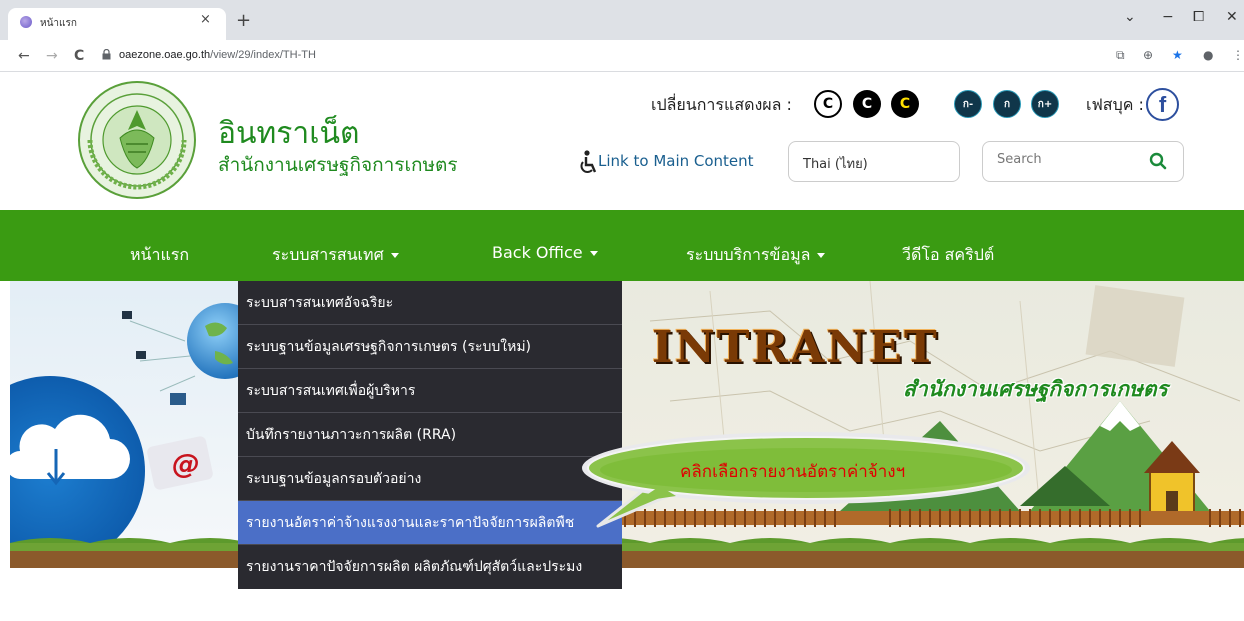 The height and width of the screenshot is (621, 1244). What do you see at coordinates (263, 55) in the screenshot?
I see `url-path: /view/29/index/TH-TH` at bounding box center [263, 55].